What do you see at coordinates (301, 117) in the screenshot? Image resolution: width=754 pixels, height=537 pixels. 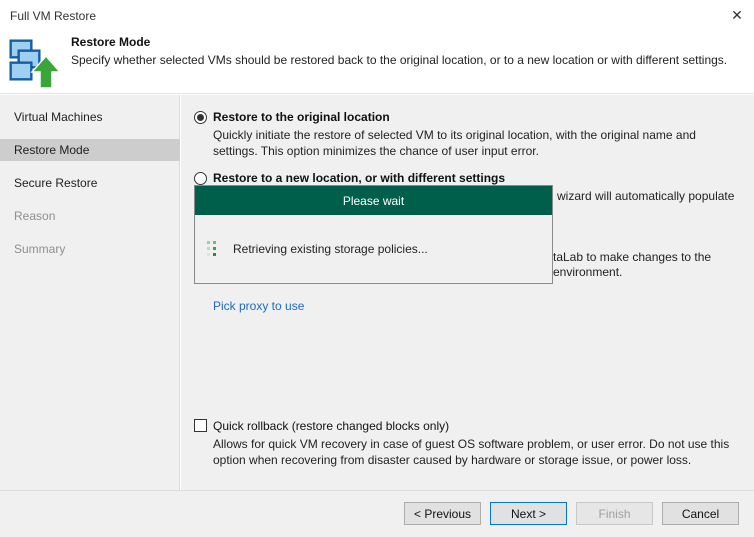 I see `option-original-label: Restore to the original location` at bounding box center [301, 117].